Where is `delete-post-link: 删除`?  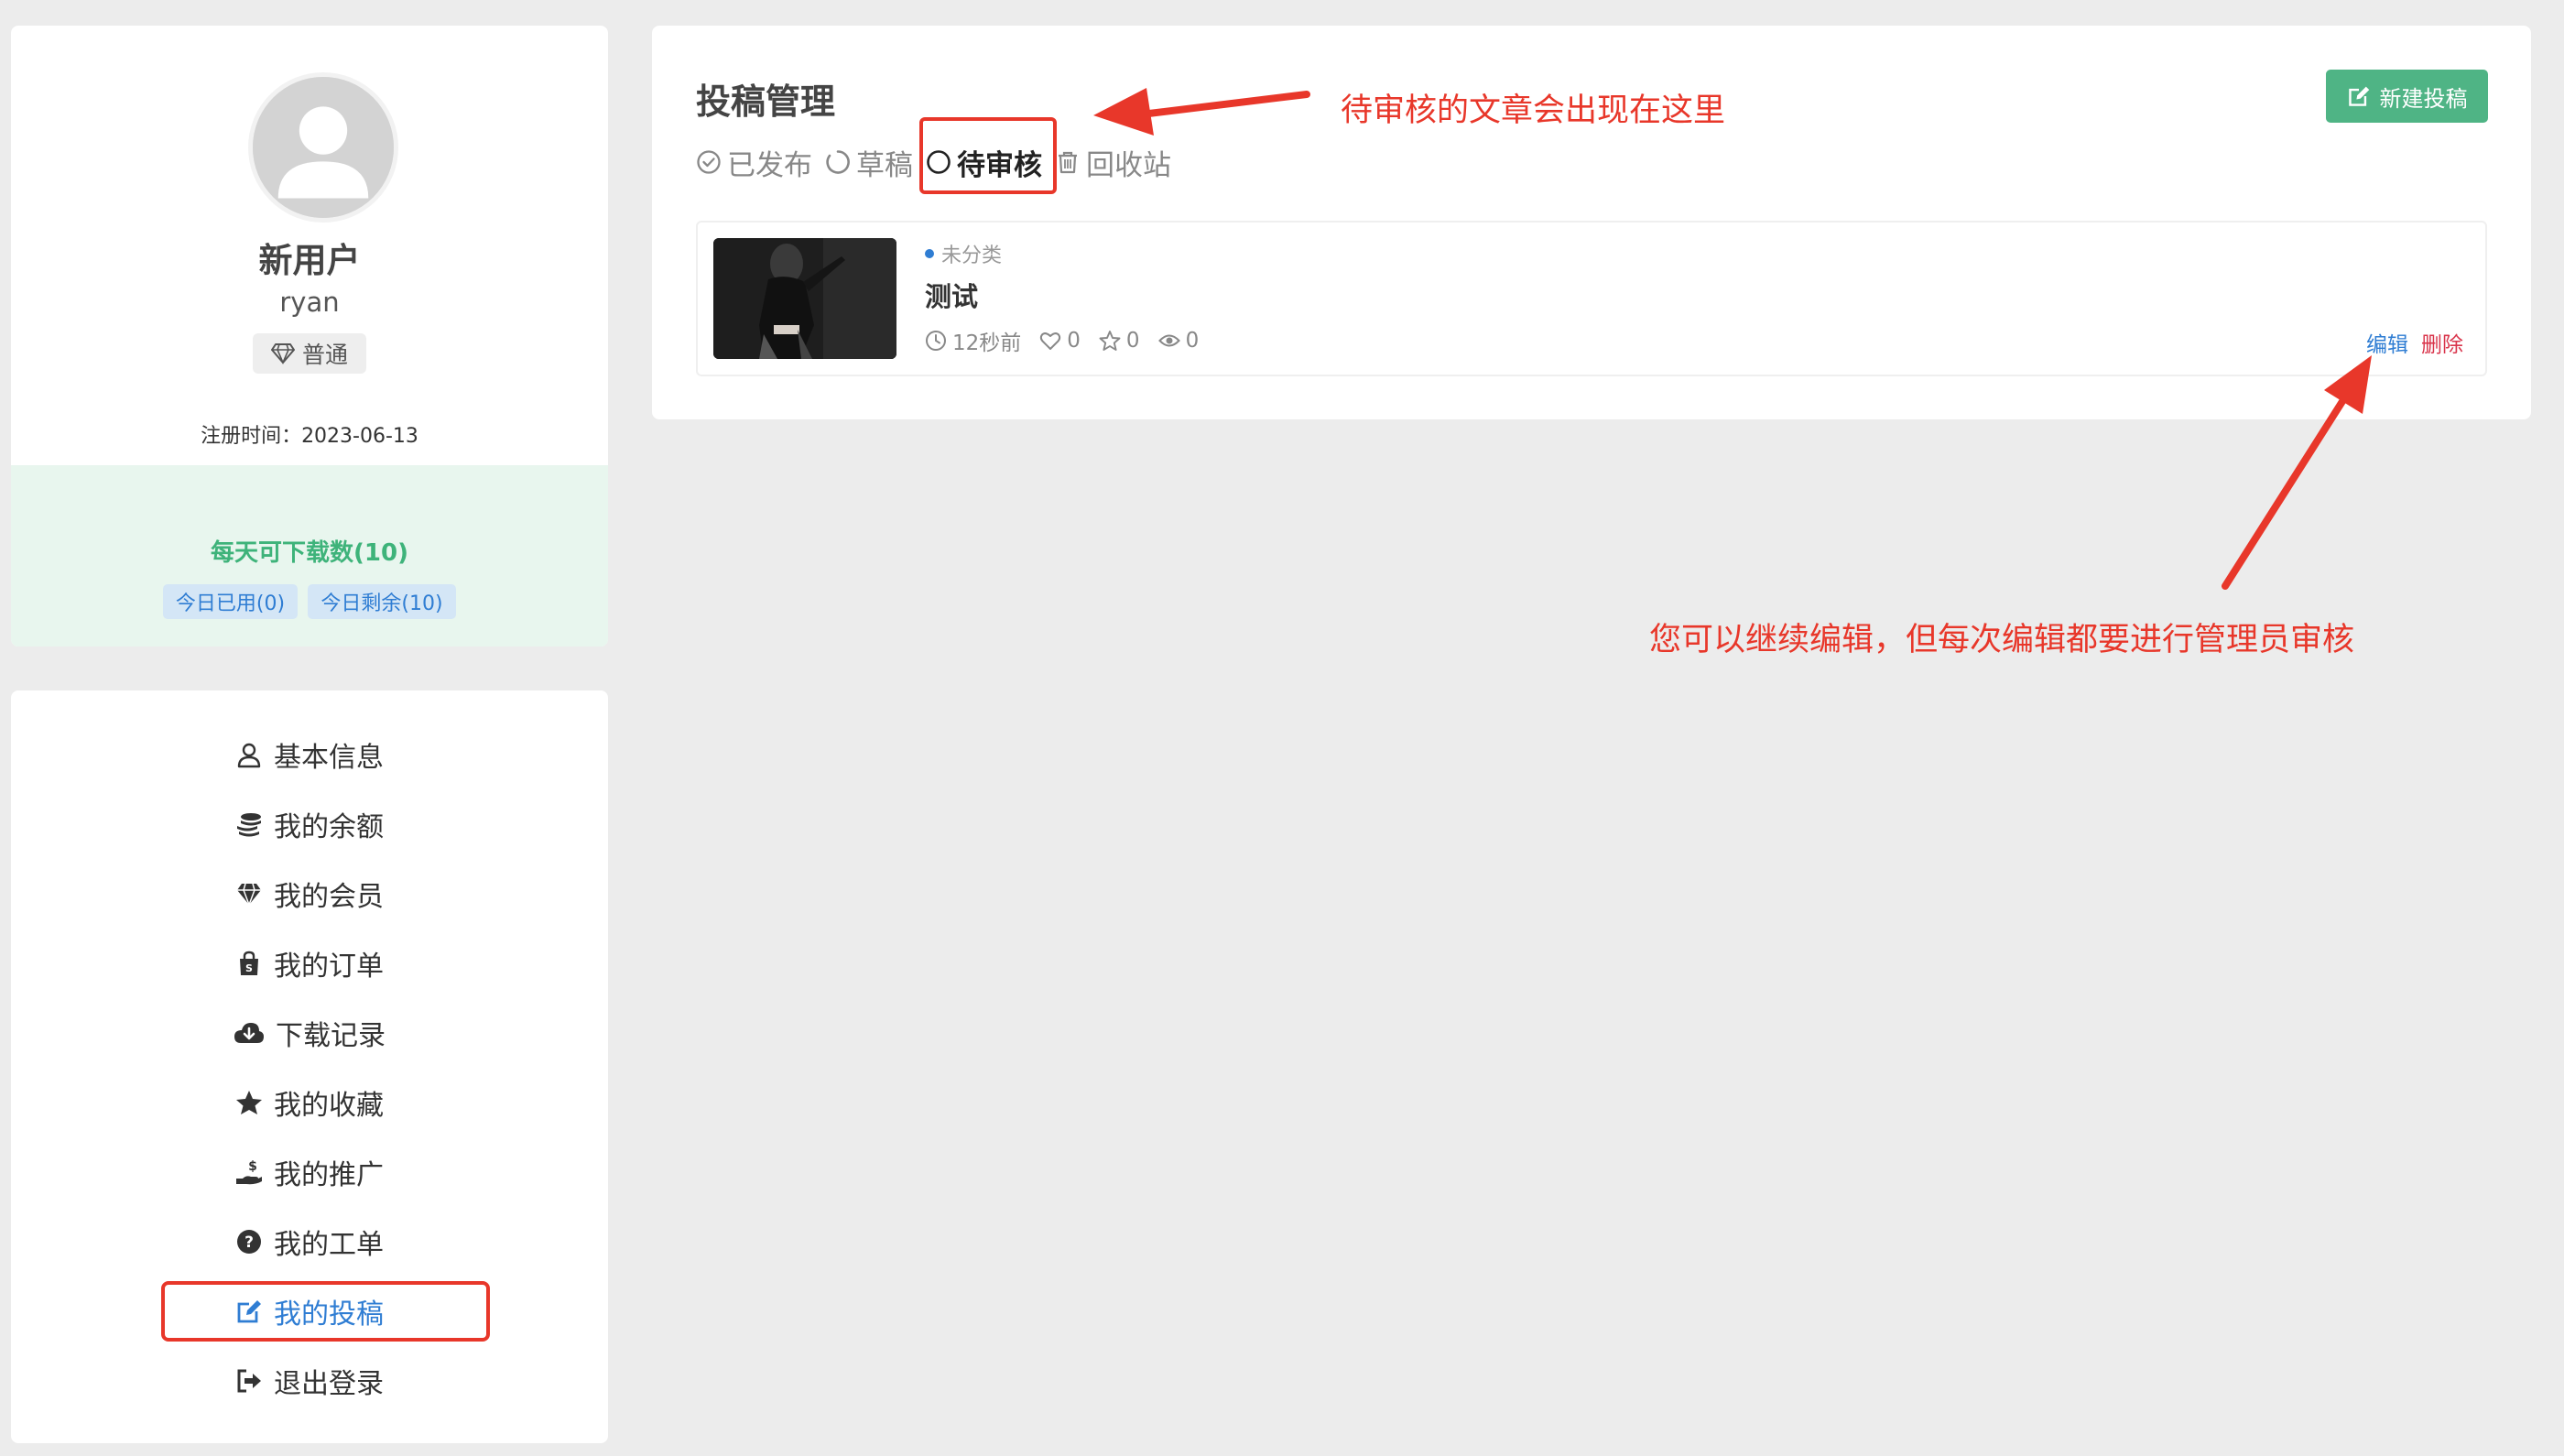
delete-post-link: 删除 is located at coordinates (2442, 342).